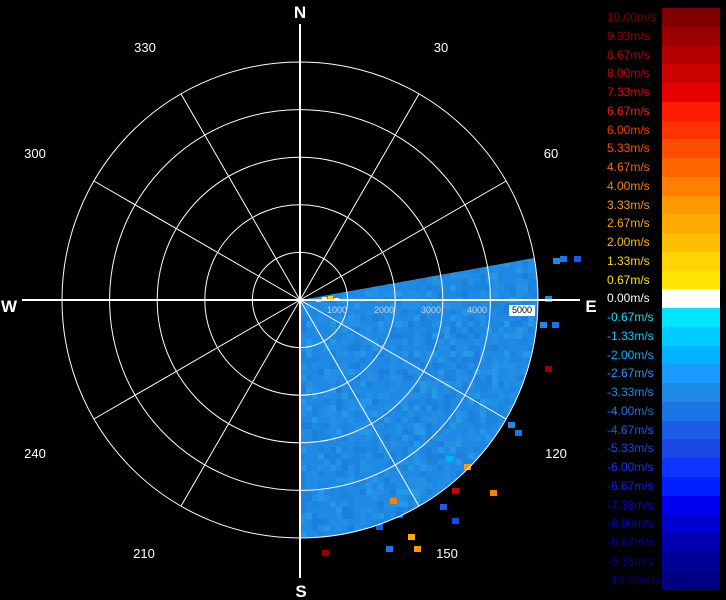 The width and height of the screenshot is (726, 600). What do you see at coordinates (325, 553) in the screenshot?
I see `echo-pixel` at bounding box center [325, 553].